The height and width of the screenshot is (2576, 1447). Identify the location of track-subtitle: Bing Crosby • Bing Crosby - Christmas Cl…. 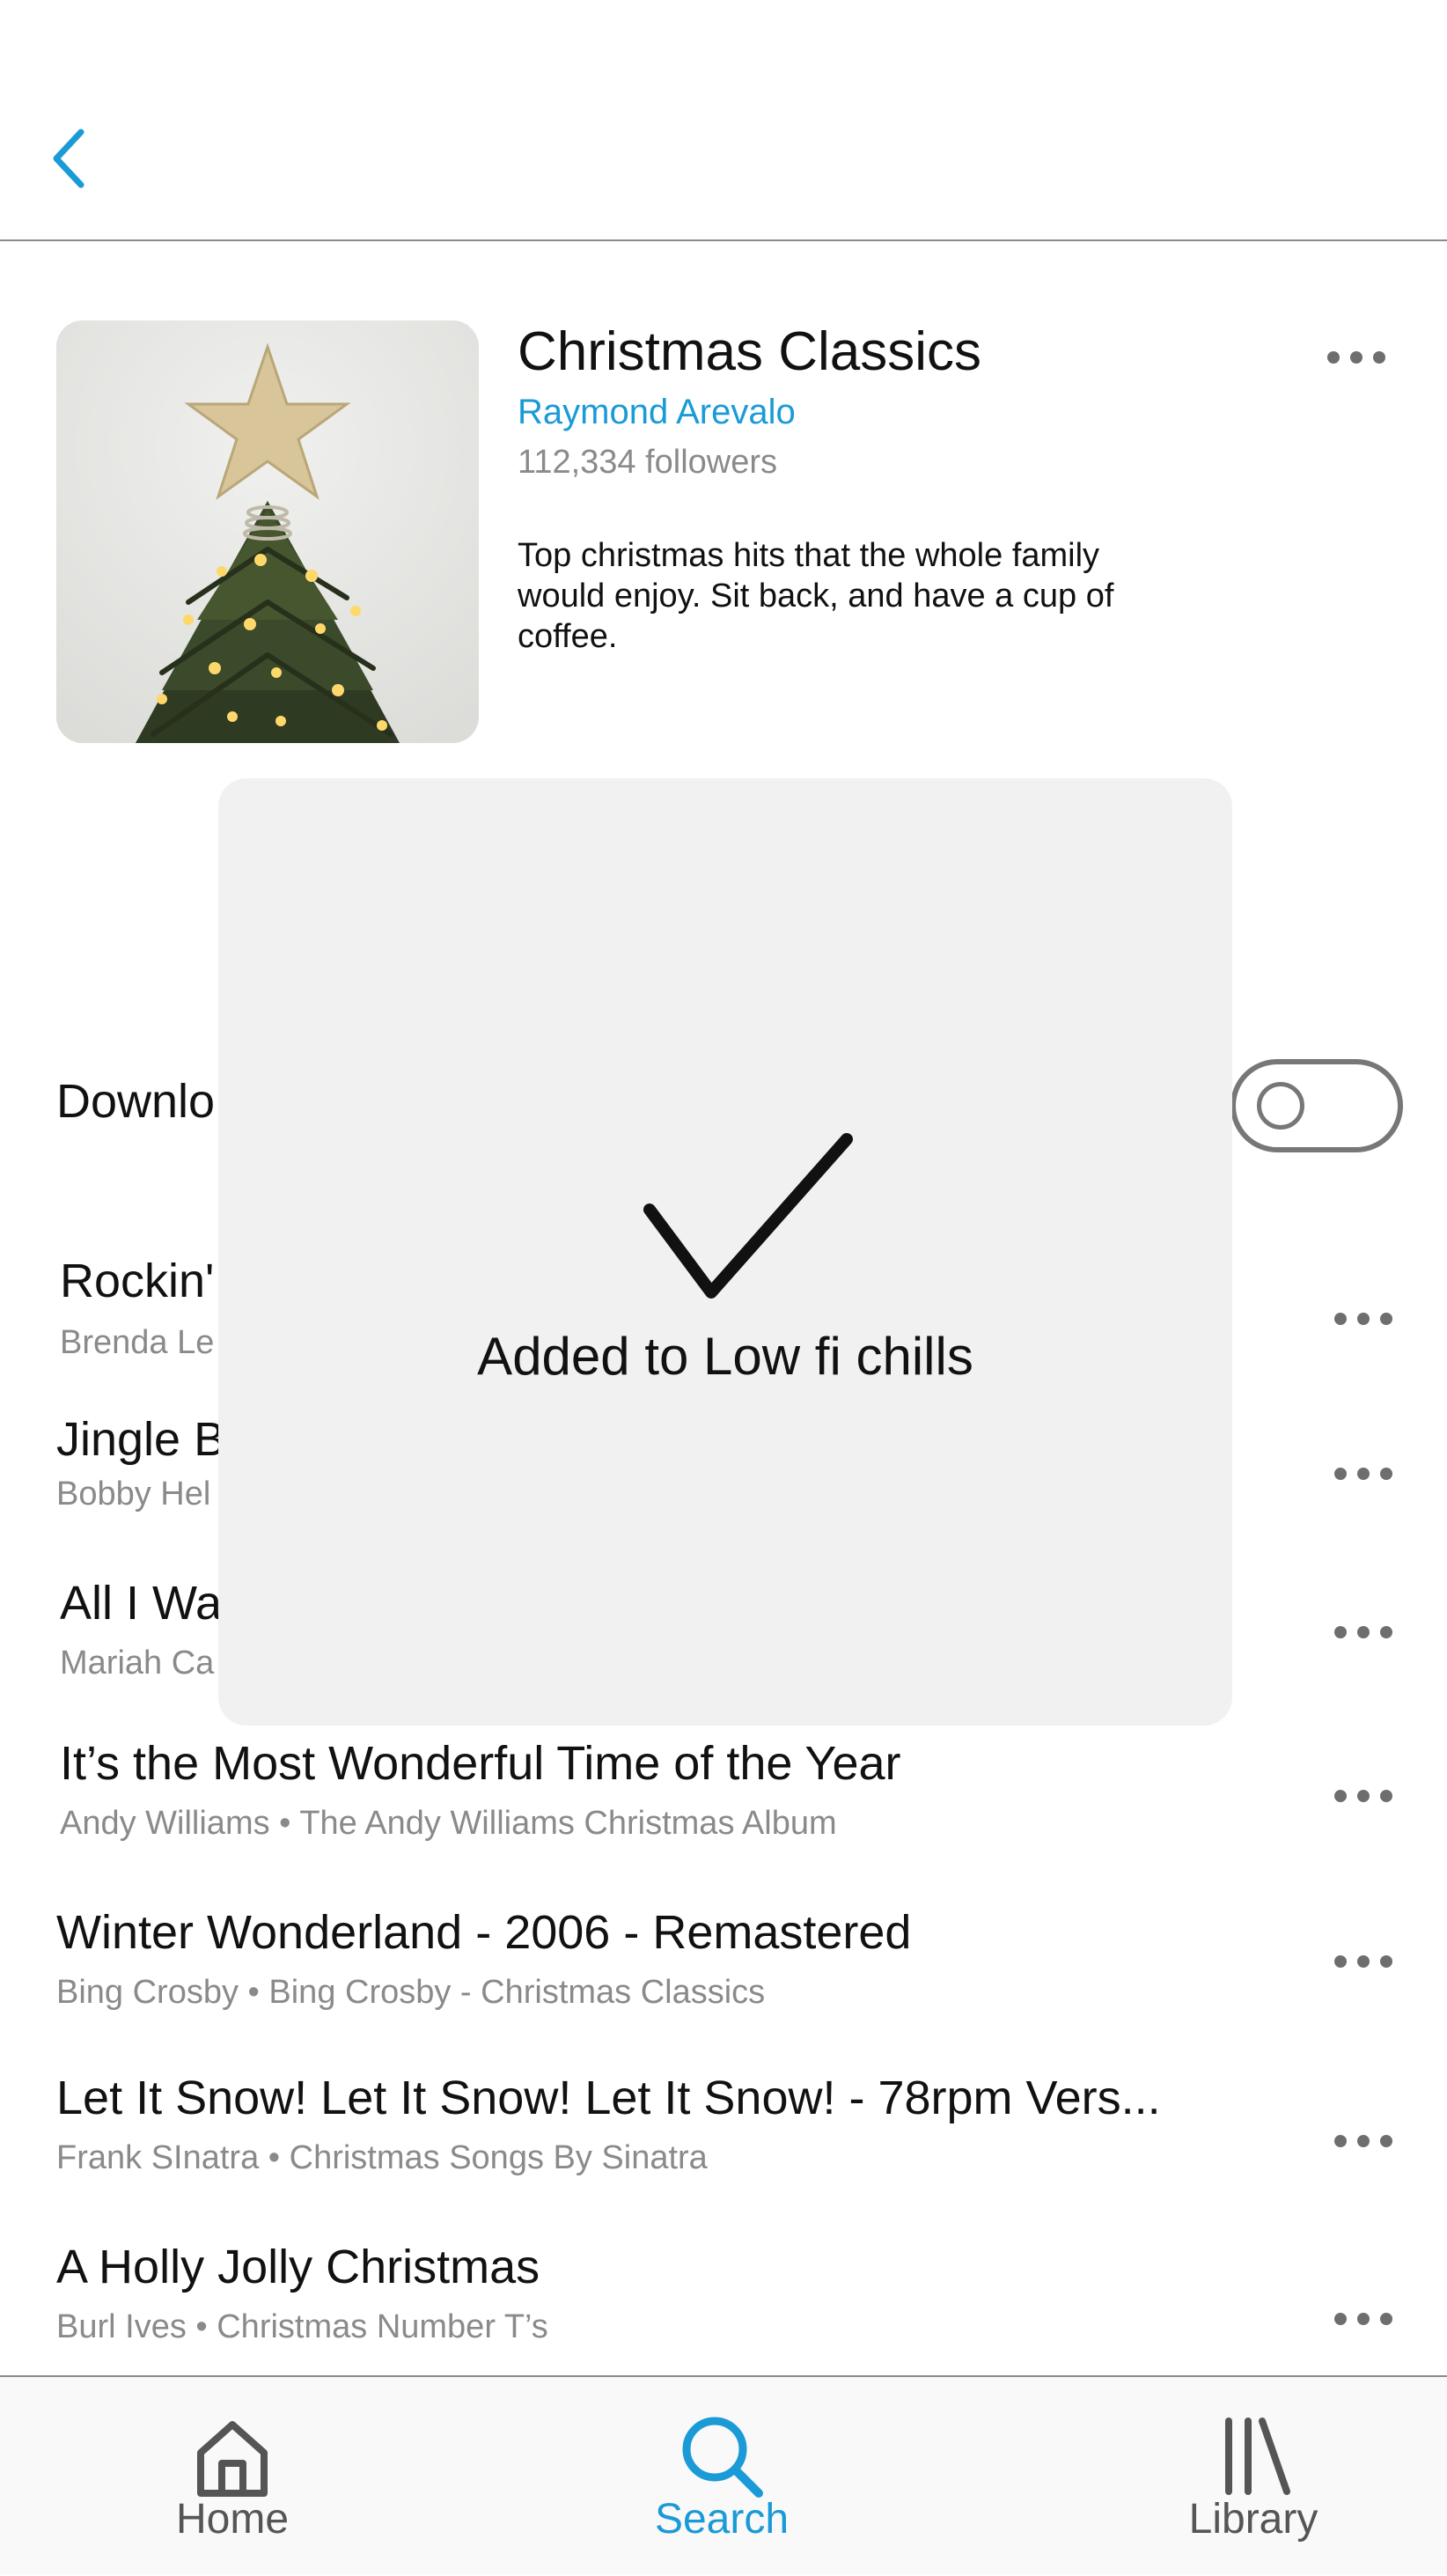
(411, 1993).